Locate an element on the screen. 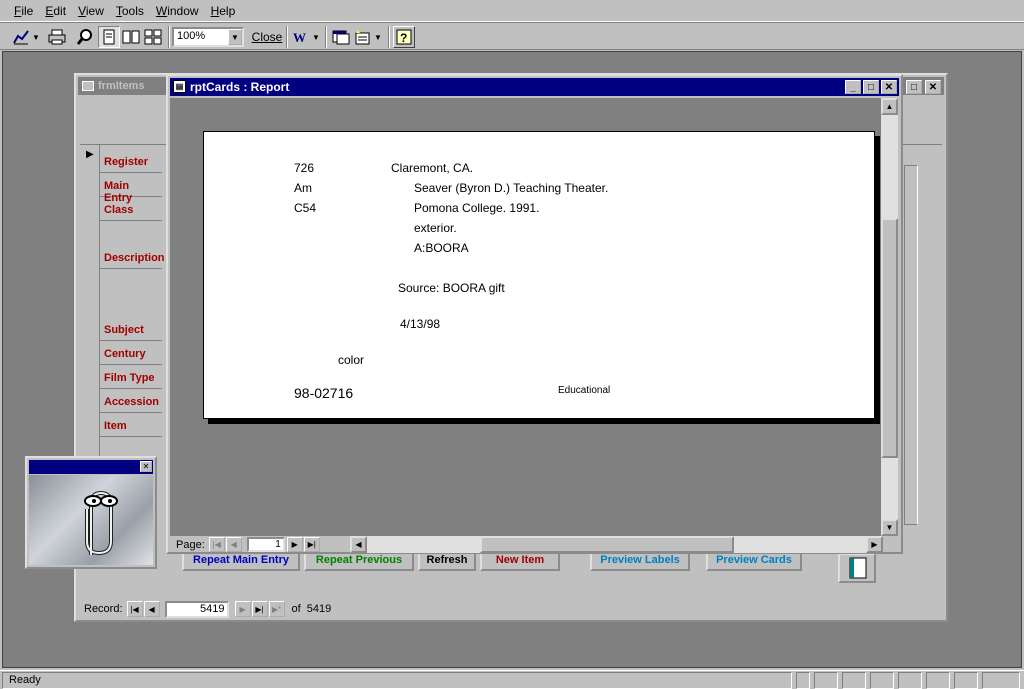  office-assistant: ✕ is located at coordinates (91, 512).